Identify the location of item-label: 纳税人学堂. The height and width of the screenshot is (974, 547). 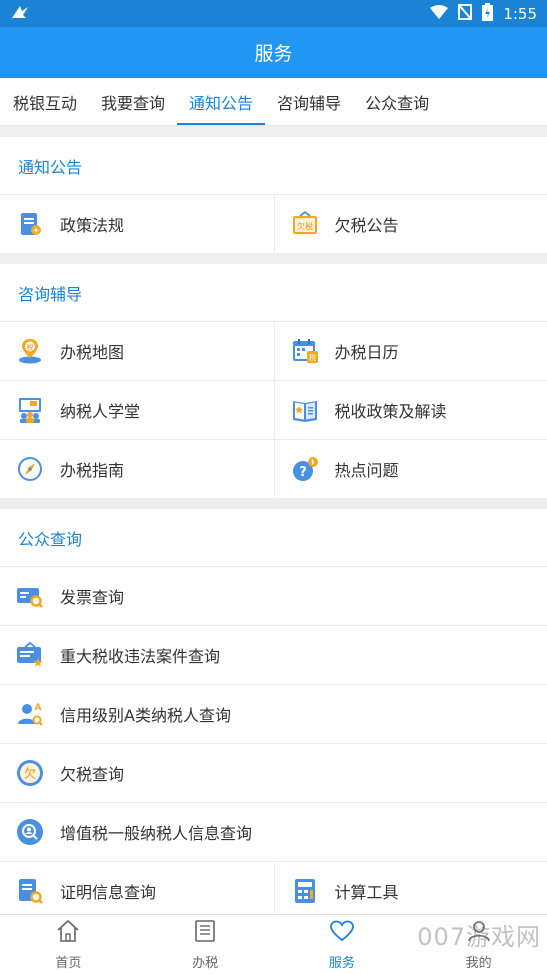
(100, 411).